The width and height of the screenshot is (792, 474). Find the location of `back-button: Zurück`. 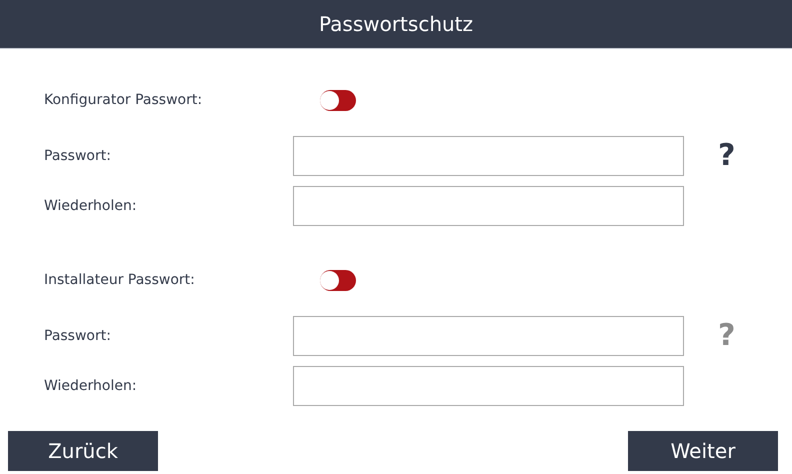

back-button: Zurück is located at coordinates (83, 451).